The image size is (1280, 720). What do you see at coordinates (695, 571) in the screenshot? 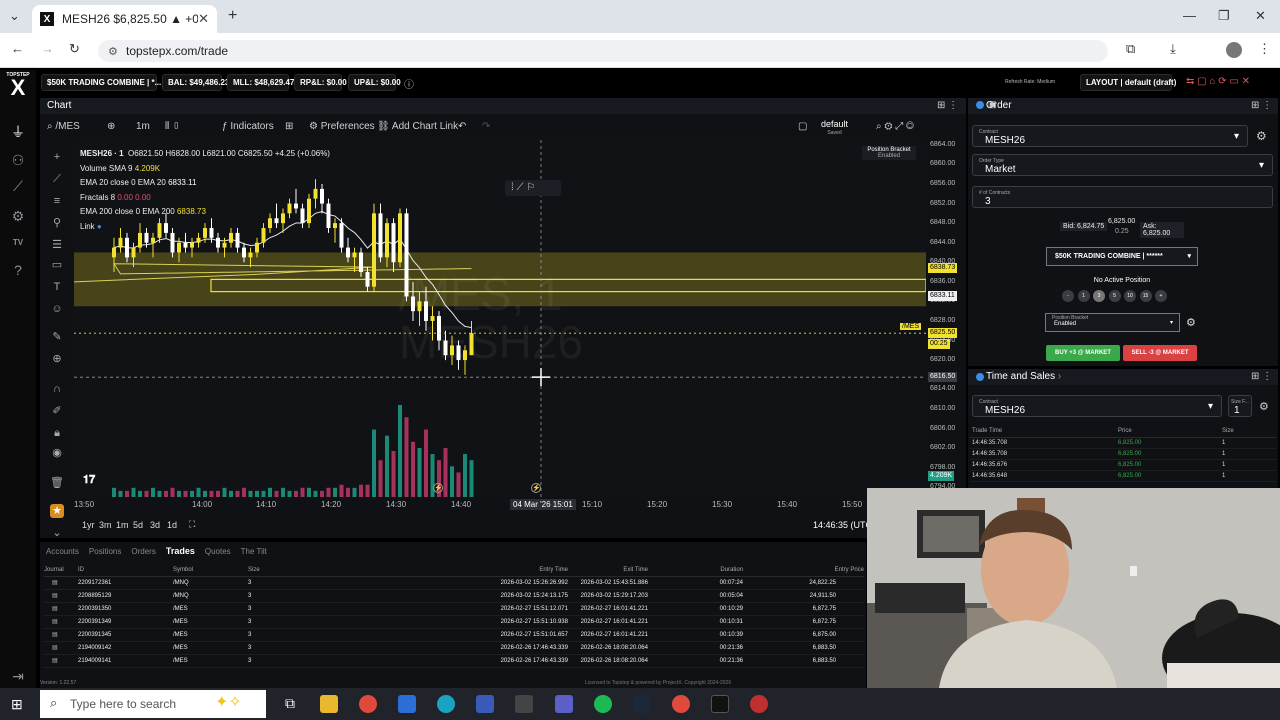
I see `trades-column-header: Duration` at bounding box center [695, 571].